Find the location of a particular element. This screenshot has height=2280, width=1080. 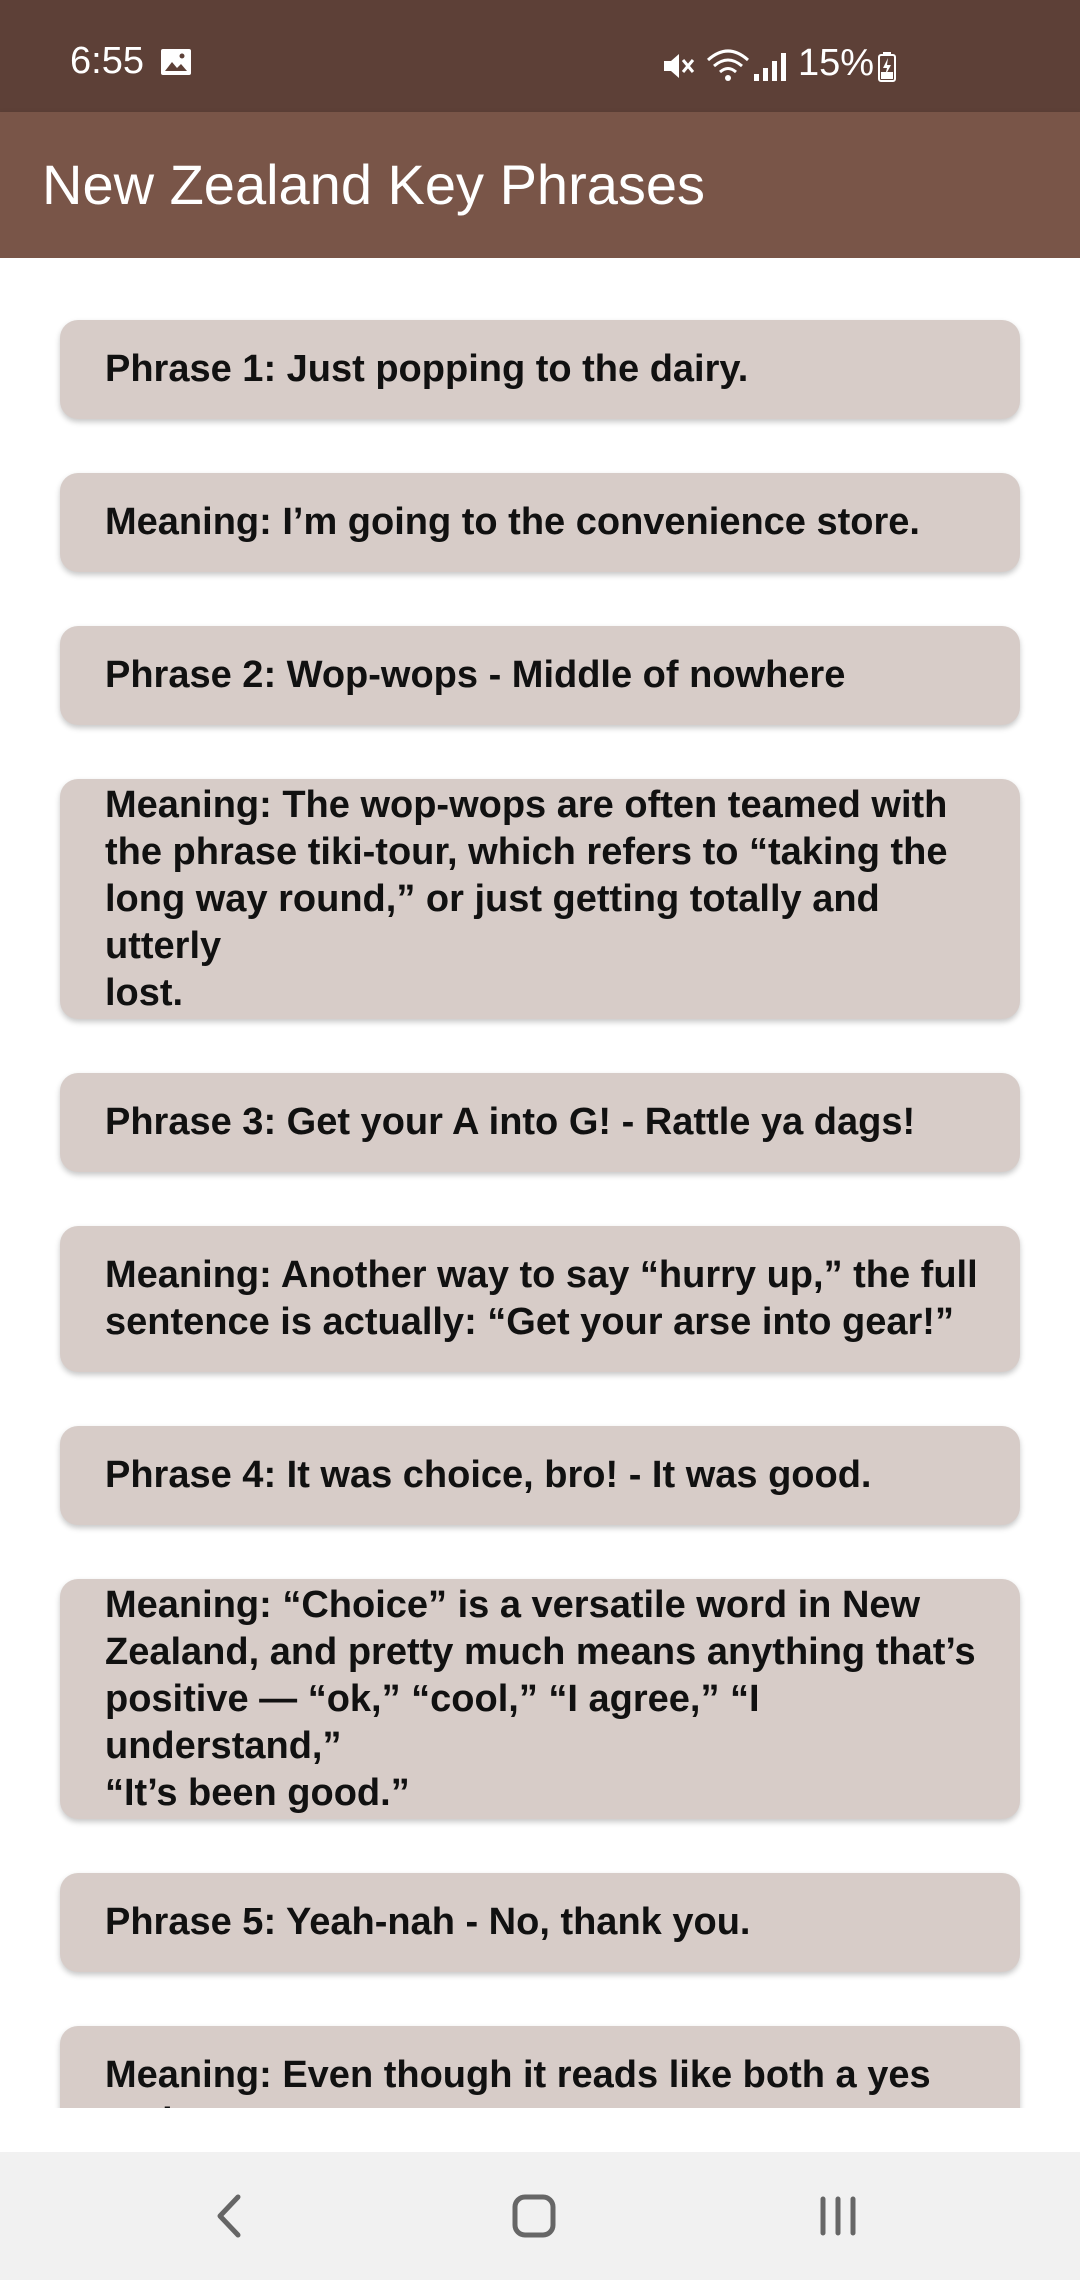

app-bar: New Zealand Key Phrases is located at coordinates (540, 185).